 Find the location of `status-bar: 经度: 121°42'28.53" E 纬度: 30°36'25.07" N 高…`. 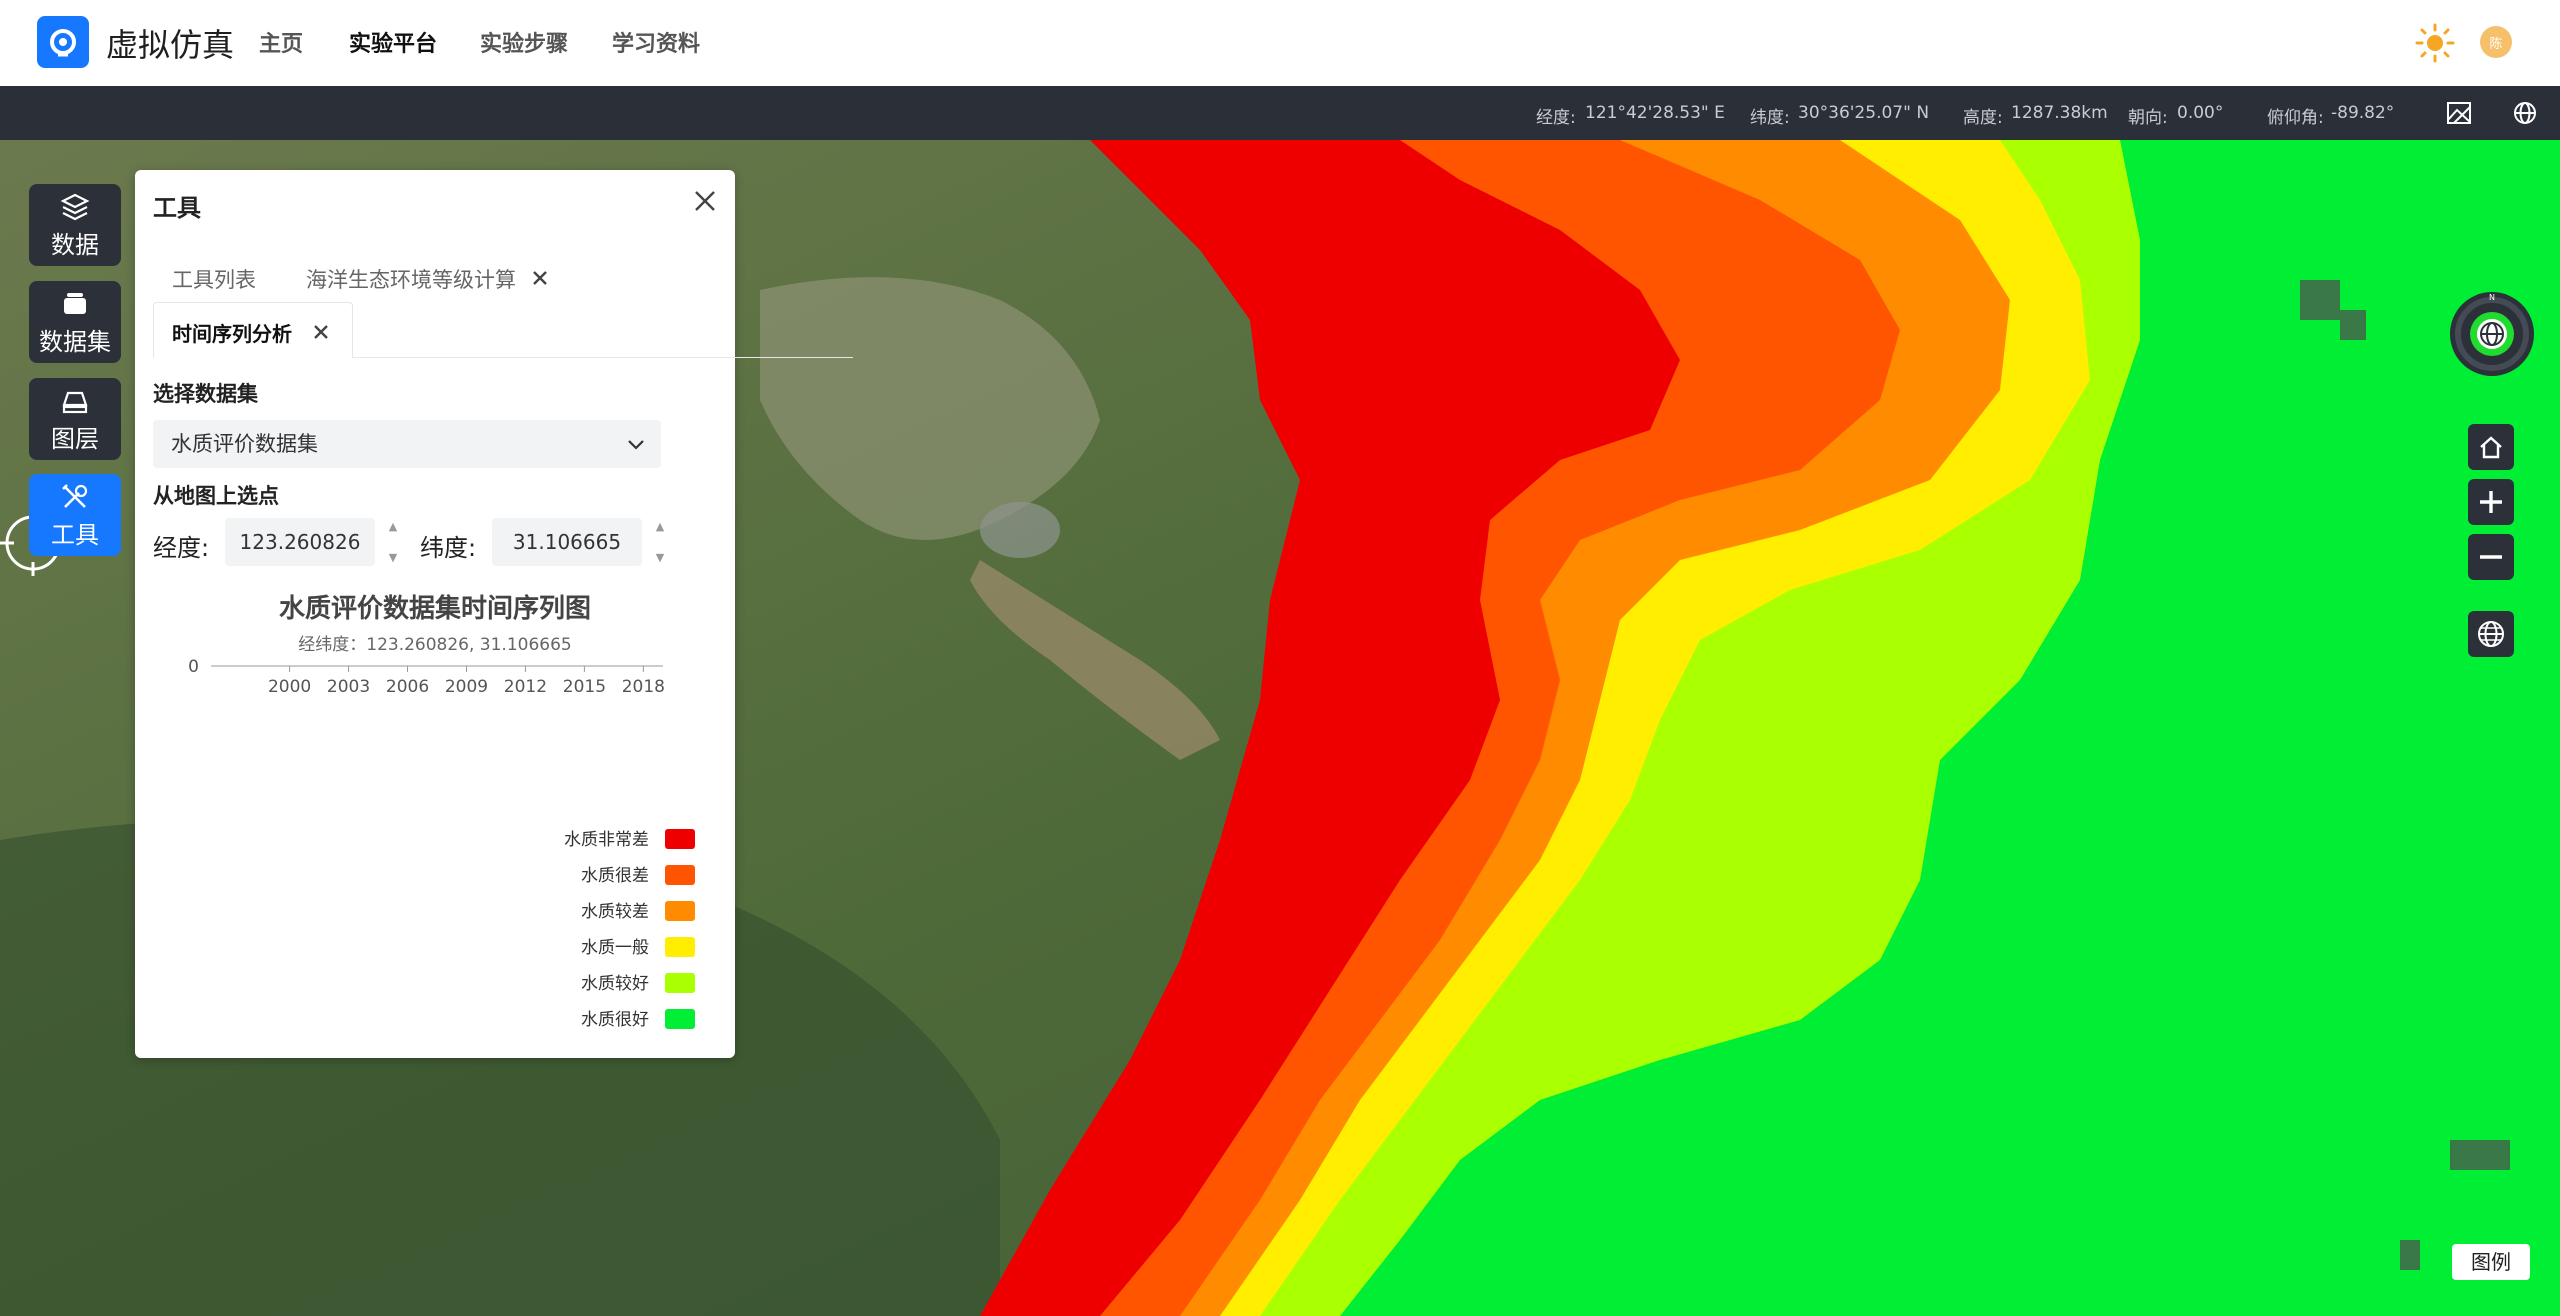

status-bar: 经度: 121°42'28.53" E 纬度: 30°36'25.07" N 高… is located at coordinates (1280, 113).